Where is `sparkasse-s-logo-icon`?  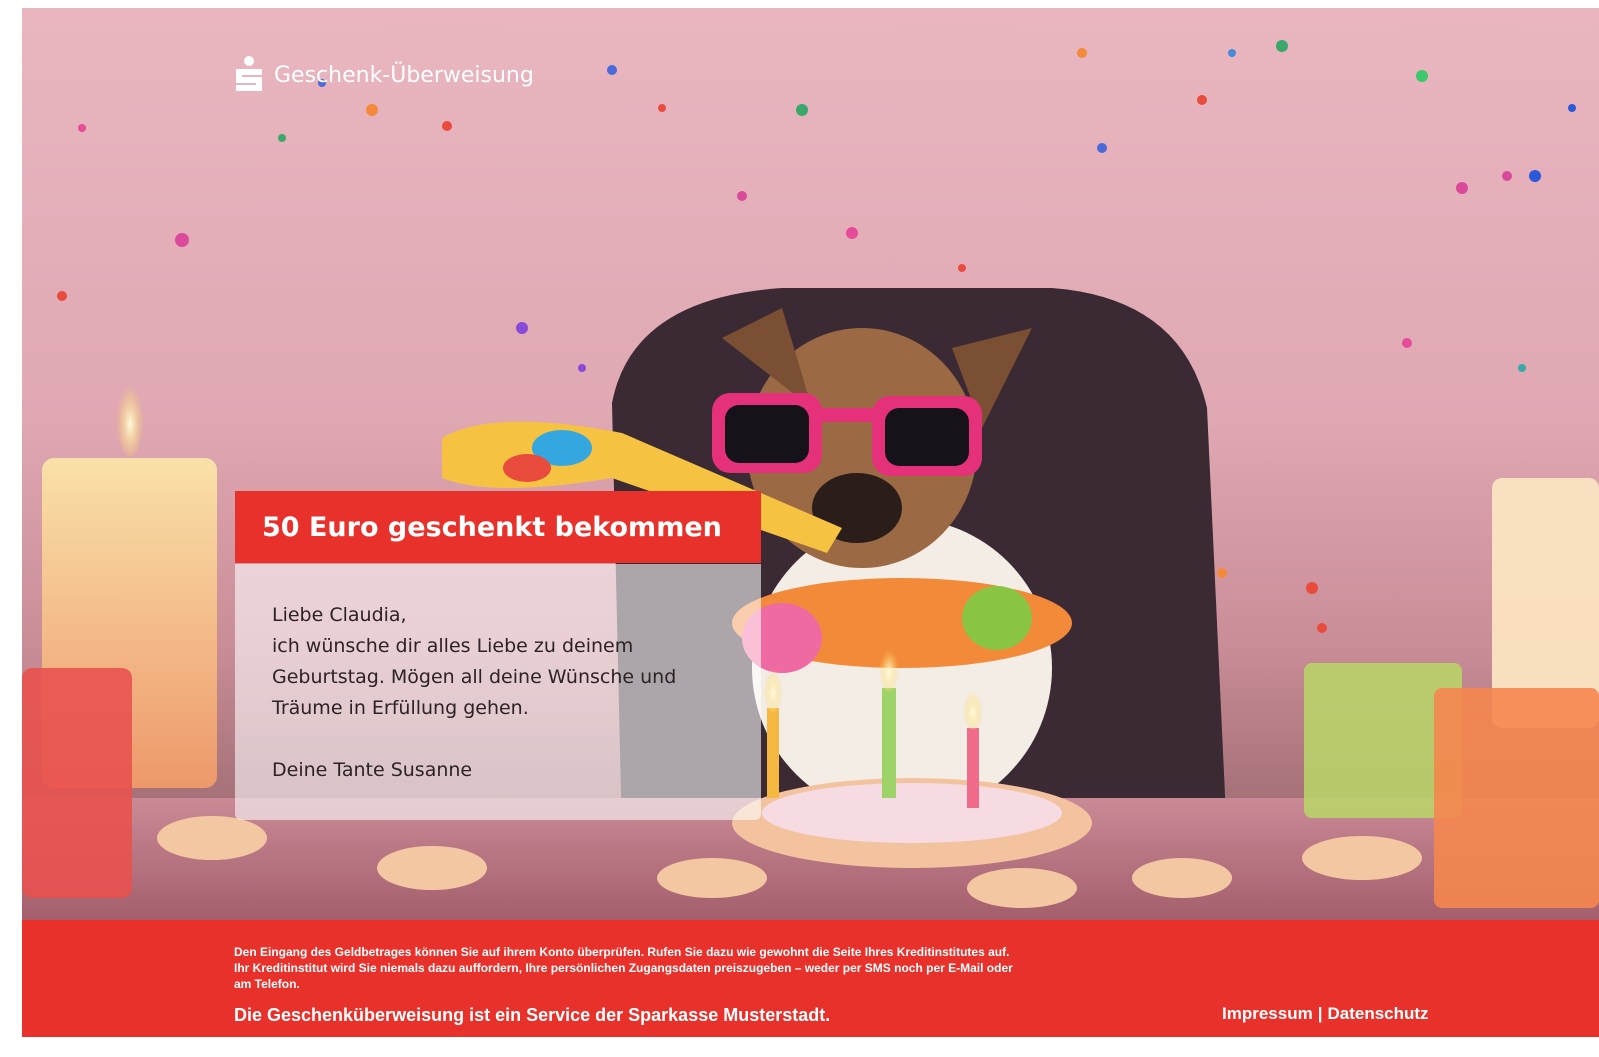 sparkasse-s-logo-icon is located at coordinates (249, 73).